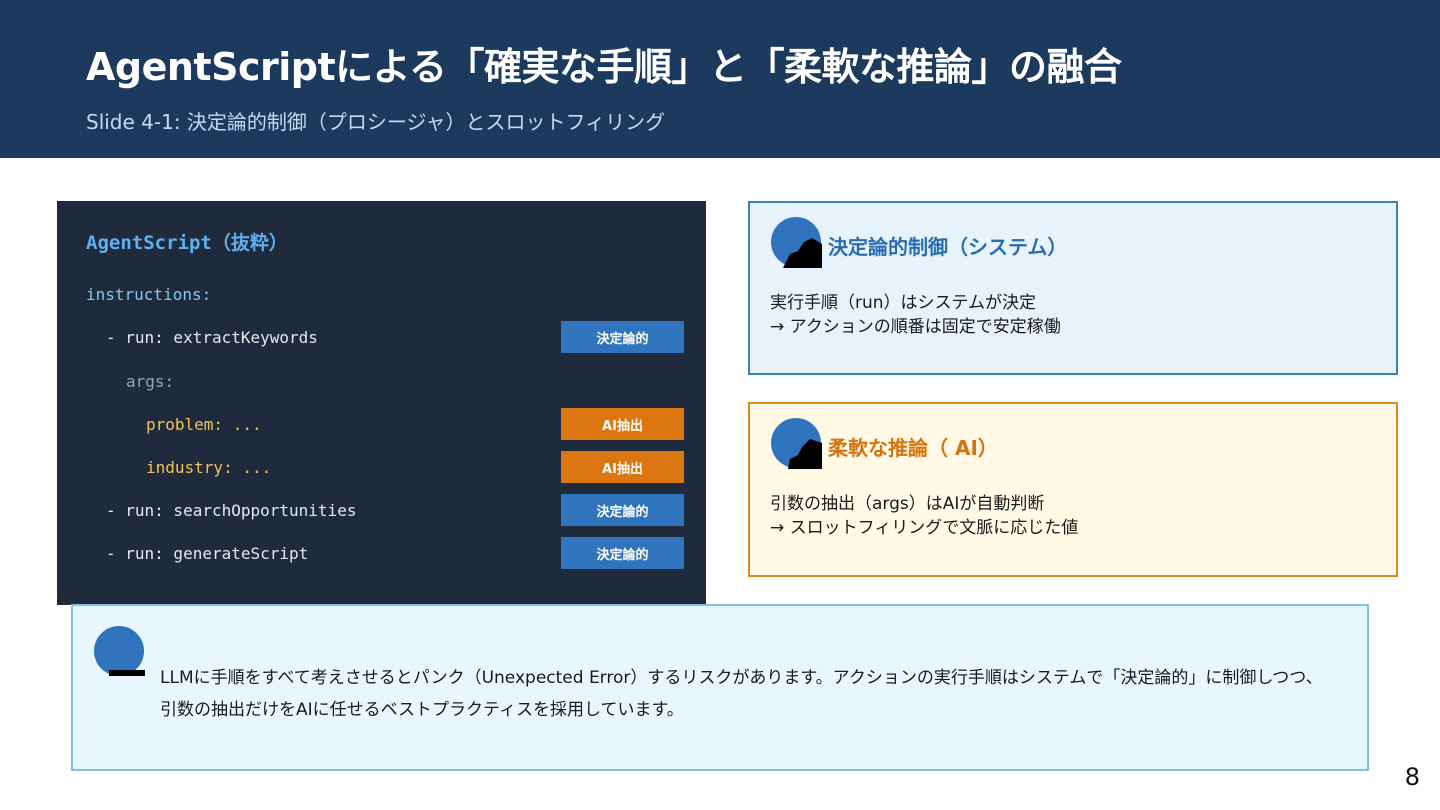 This screenshot has width=1440, height=810. What do you see at coordinates (796, 443) in the screenshot?
I see `brain-icon` at bounding box center [796, 443].